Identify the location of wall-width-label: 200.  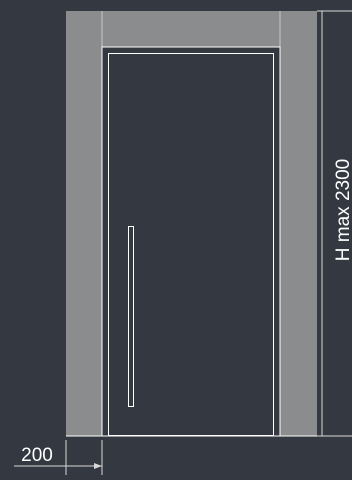
(37, 455).